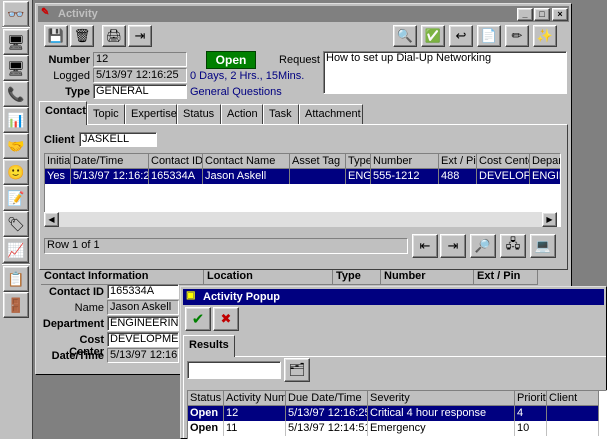 This screenshot has width=607, height=439. I want to click on number-label: Number, so click(69, 60).